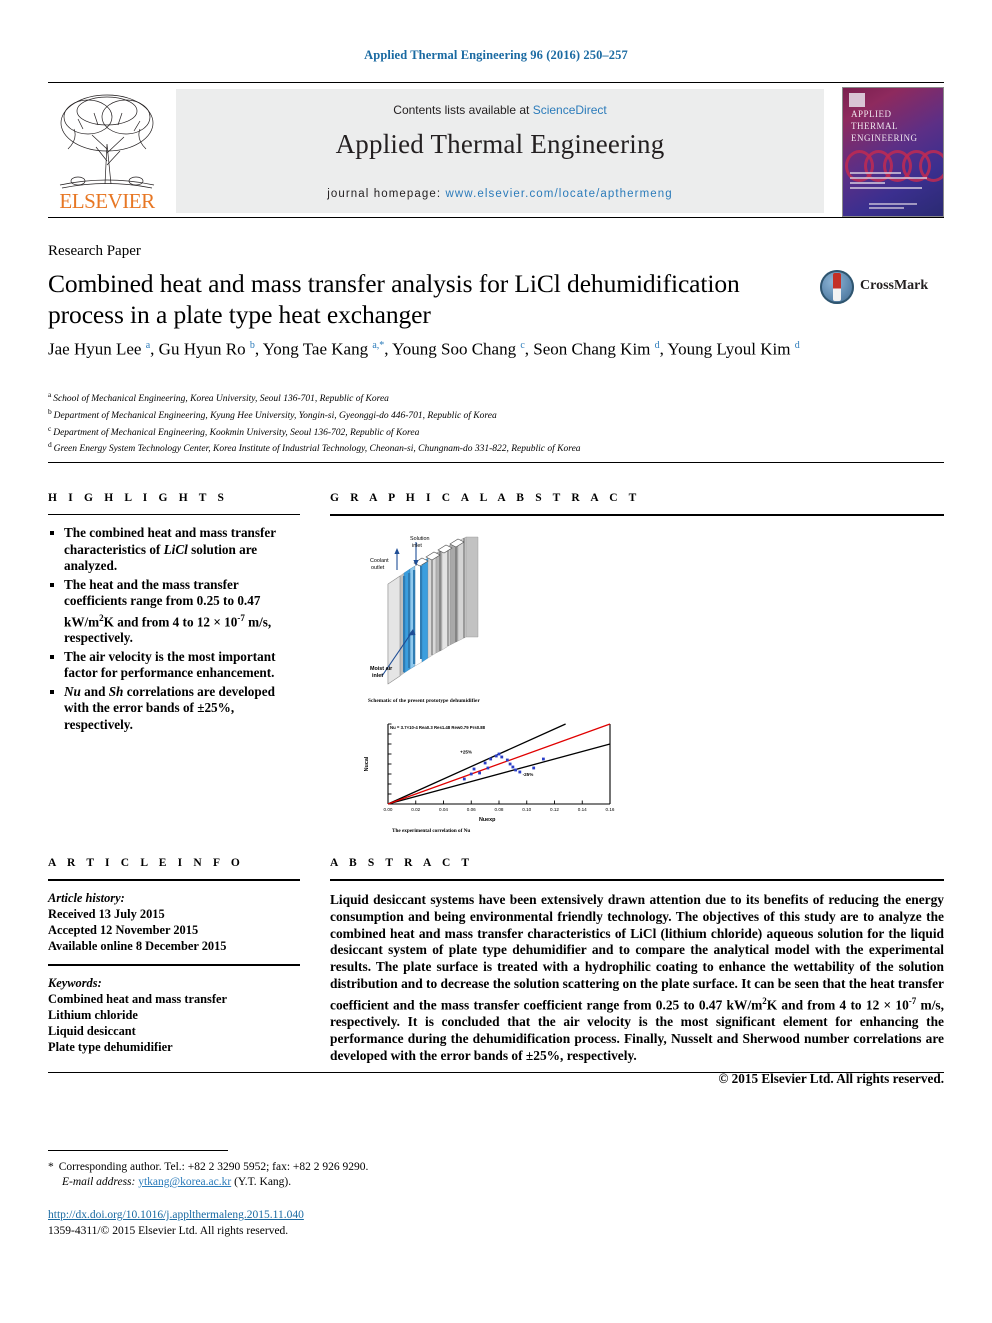 This screenshot has height=1323, width=992. What do you see at coordinates (317, 349) in the screenshot?
I see `author-name: Yong Tae Kang` at bounding box center [317, 349].